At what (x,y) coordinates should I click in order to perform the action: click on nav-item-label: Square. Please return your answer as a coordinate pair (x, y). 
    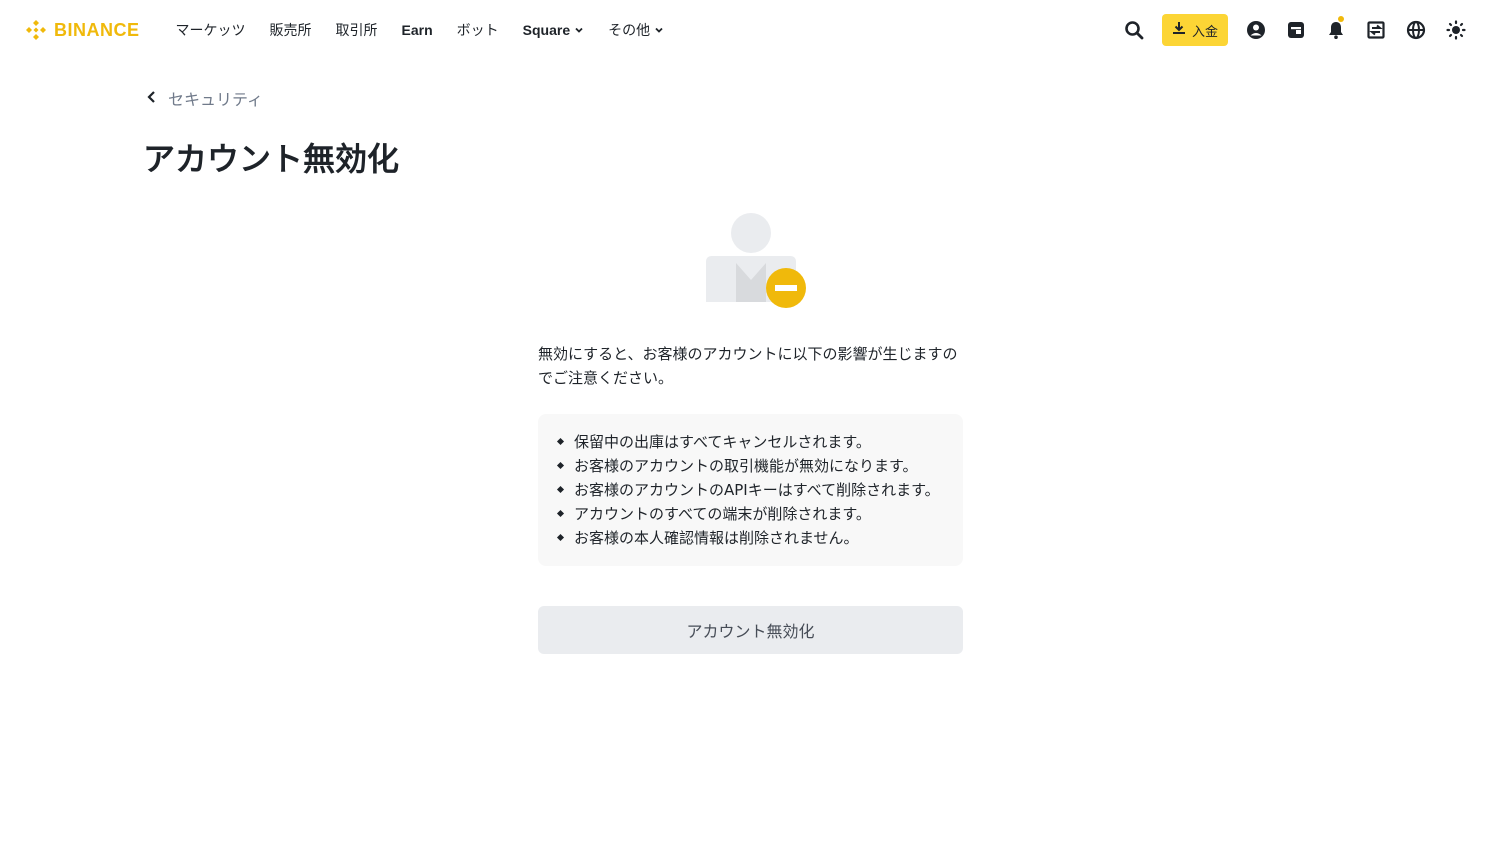
    Looking at the image, I should click on (546, 30).